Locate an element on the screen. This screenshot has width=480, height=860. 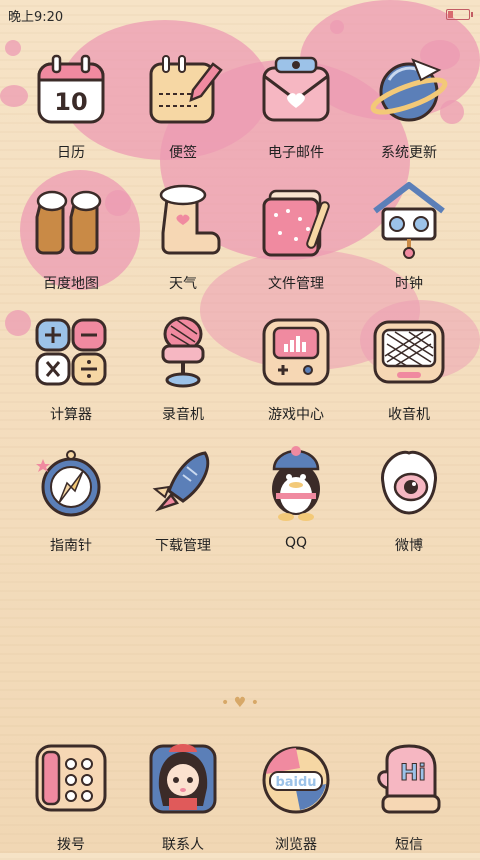
app-label: 联系人 is located at coordinates (183, 845).